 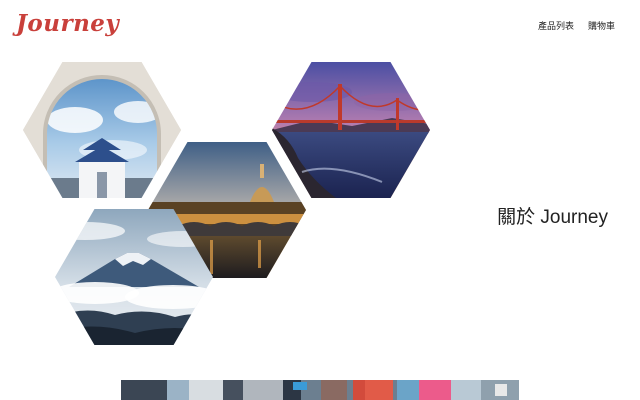 What do you see at coordinates (320, 390) in the screenshot?
I see `city-street-photo` at bounding box center [320, 390].